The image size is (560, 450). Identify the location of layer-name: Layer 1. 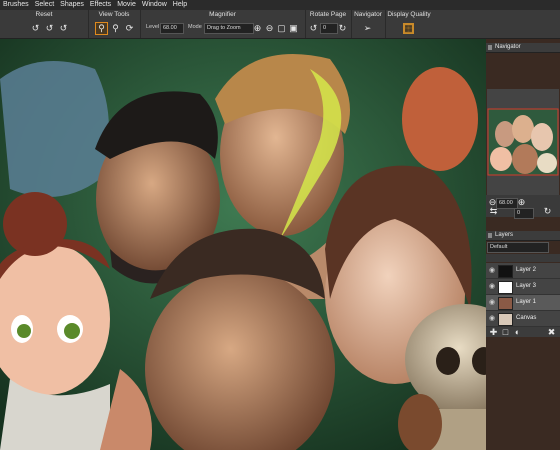
(526, 302).